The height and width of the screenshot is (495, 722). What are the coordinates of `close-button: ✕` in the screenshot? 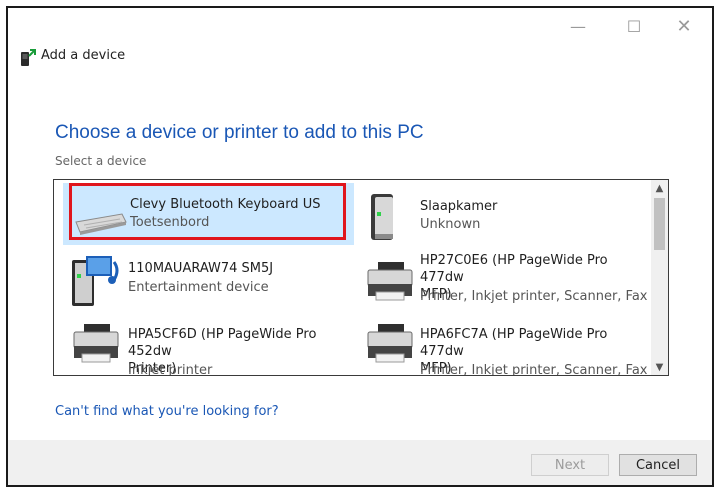 It's located at (684, 26).